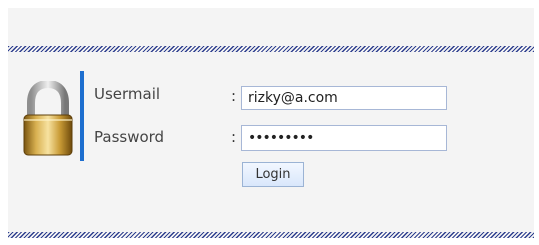  What do you see at coordinates (273, 174) in the screenshot?
I see `login-button: Login` at bounding box center [273, 174].